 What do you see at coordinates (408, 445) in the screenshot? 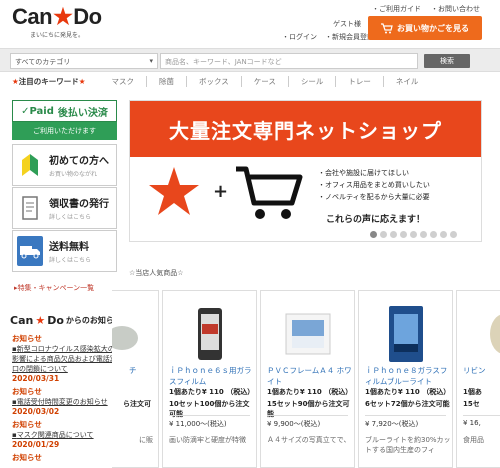
I see `product-description: ブルーライトを約30%カットする国内生産のフィ` at bounding box center [408, 445].